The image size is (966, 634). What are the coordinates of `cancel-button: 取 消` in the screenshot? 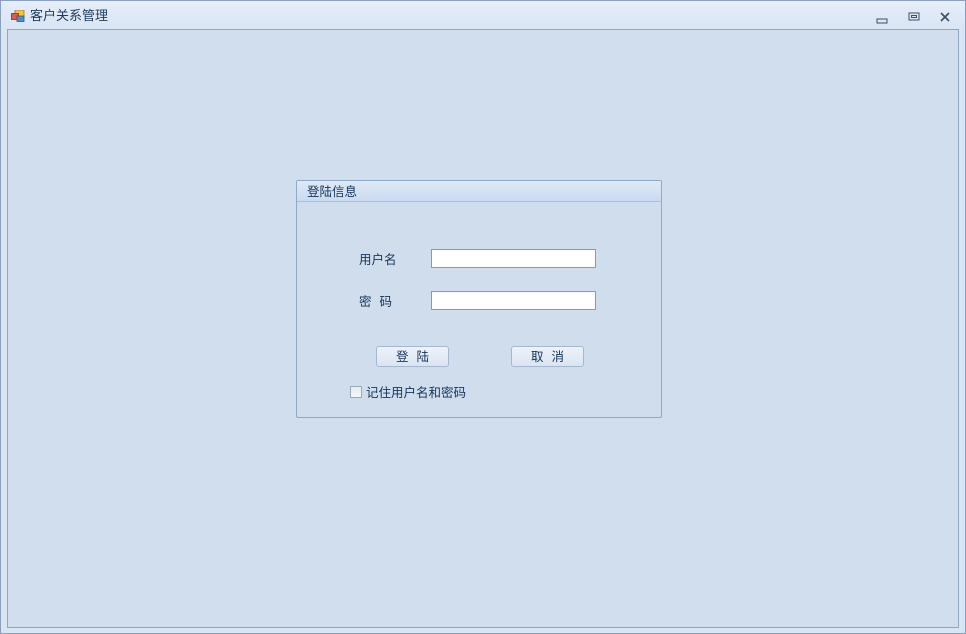 It's located at (547, 356).